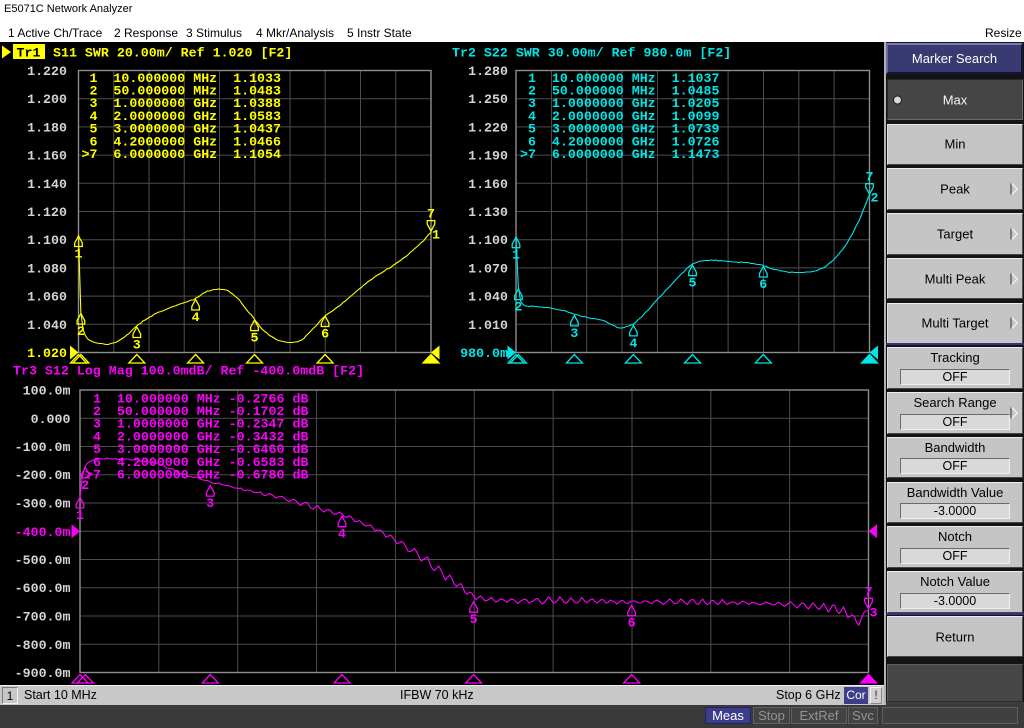  What do you see at coordinates (43, 447) in the screenshot?
I see `svg-text: -100.0m` at bounding box center [43, 447].